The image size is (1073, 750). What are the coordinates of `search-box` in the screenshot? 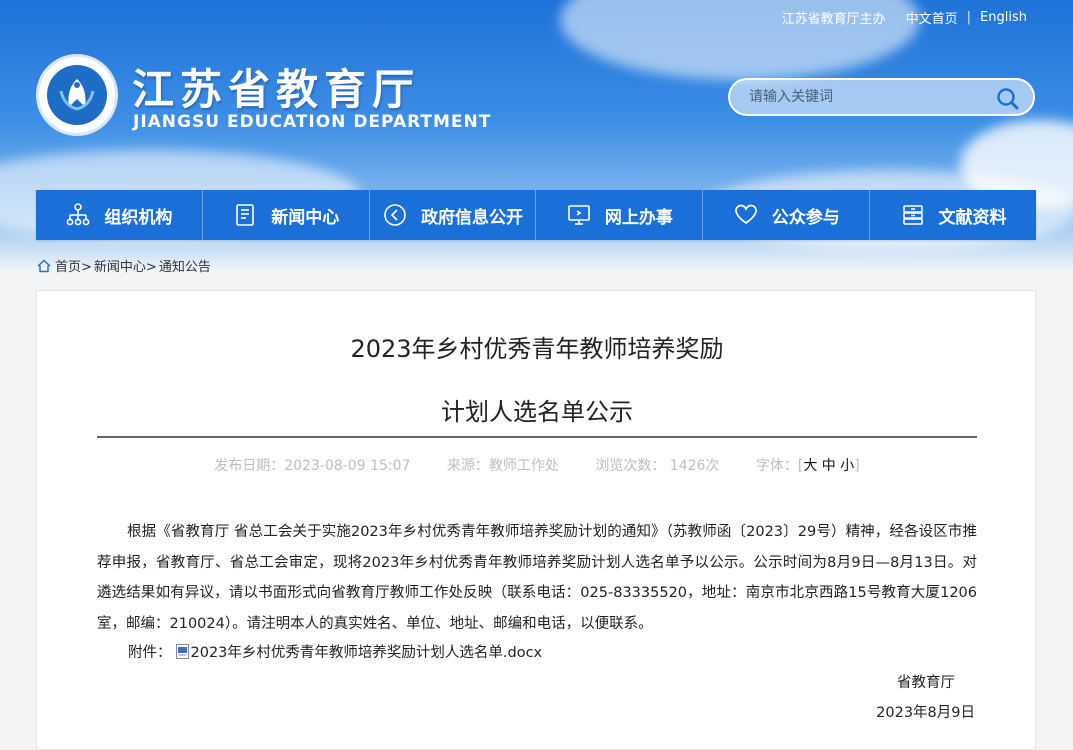 It's located at (881, 97).